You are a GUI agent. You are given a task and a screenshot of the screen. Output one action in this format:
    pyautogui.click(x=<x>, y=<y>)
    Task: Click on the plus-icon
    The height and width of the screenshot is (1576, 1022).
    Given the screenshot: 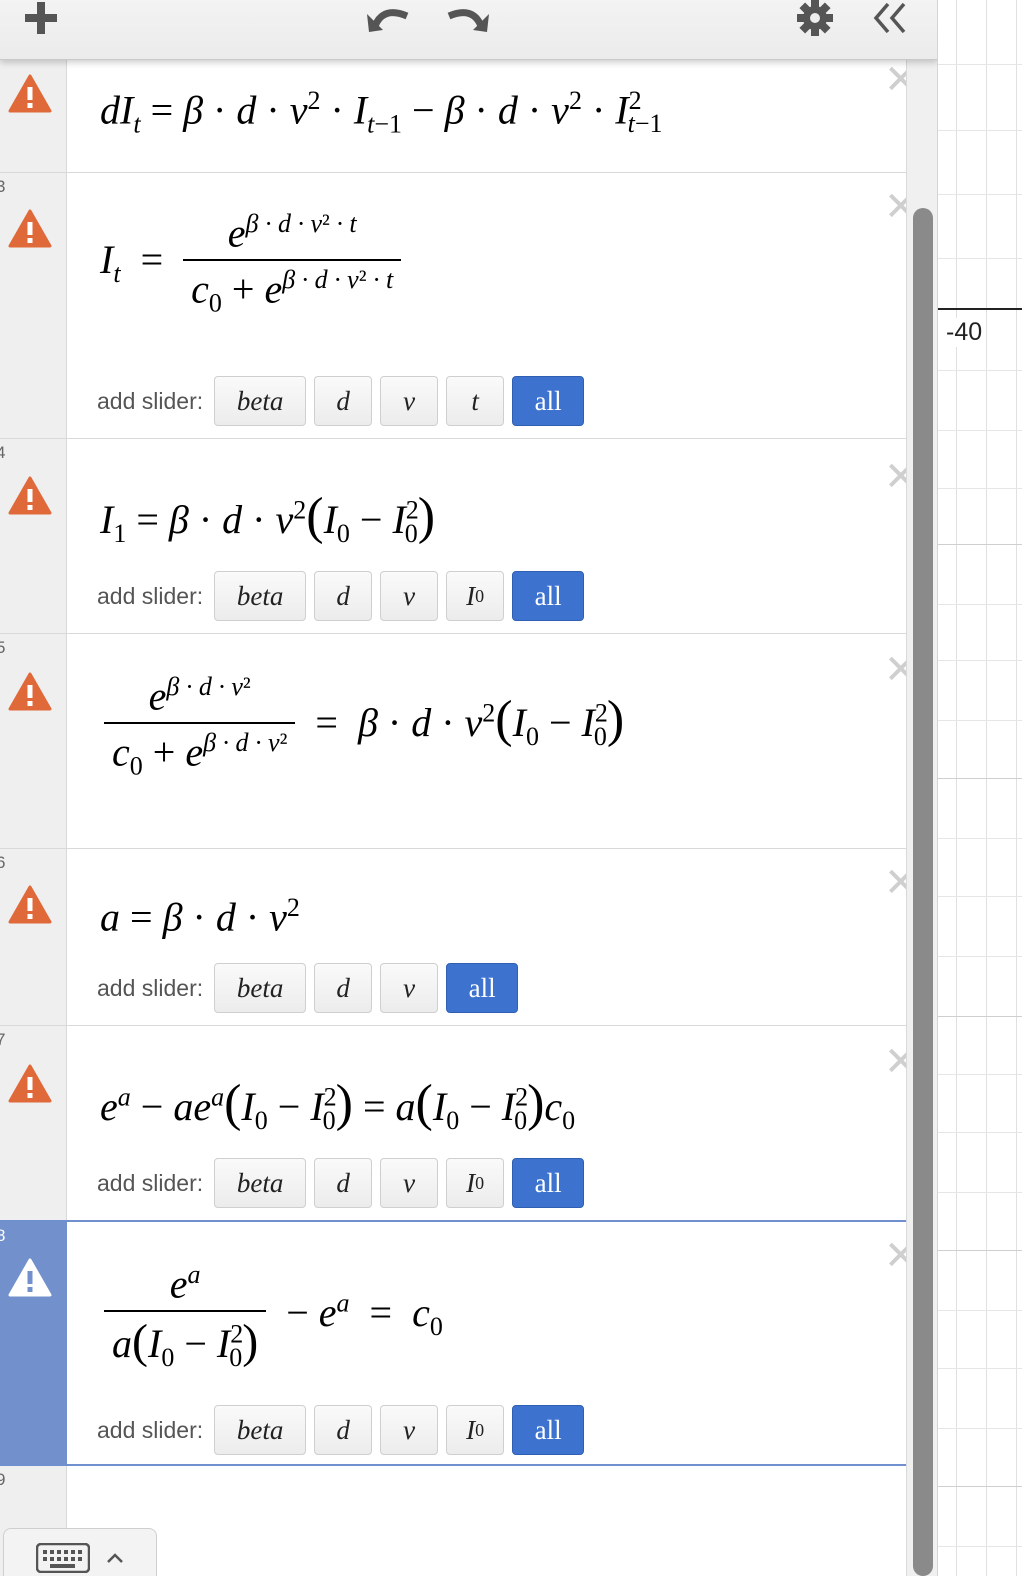 What is the action you would take?
    pyautogui.click(x=41, y=18)
    